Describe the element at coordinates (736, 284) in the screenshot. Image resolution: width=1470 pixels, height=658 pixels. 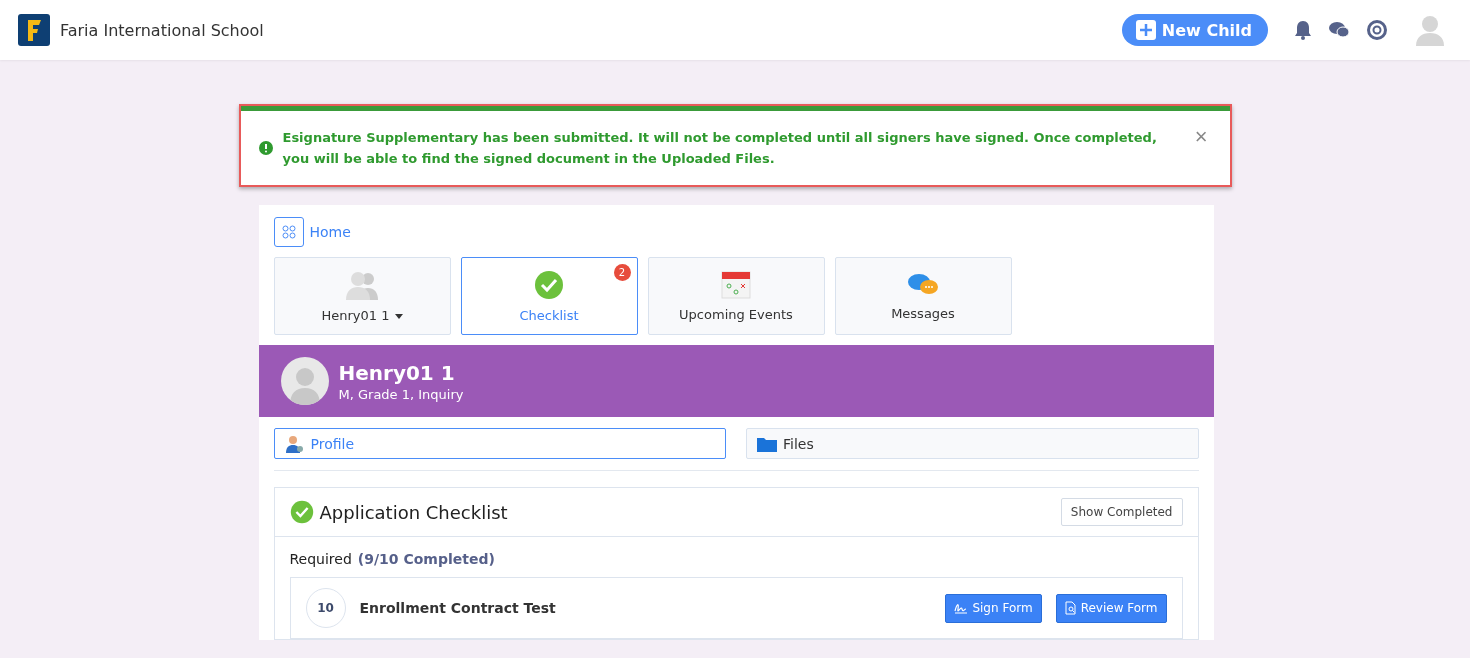
I see `calendar-icon` at that location.